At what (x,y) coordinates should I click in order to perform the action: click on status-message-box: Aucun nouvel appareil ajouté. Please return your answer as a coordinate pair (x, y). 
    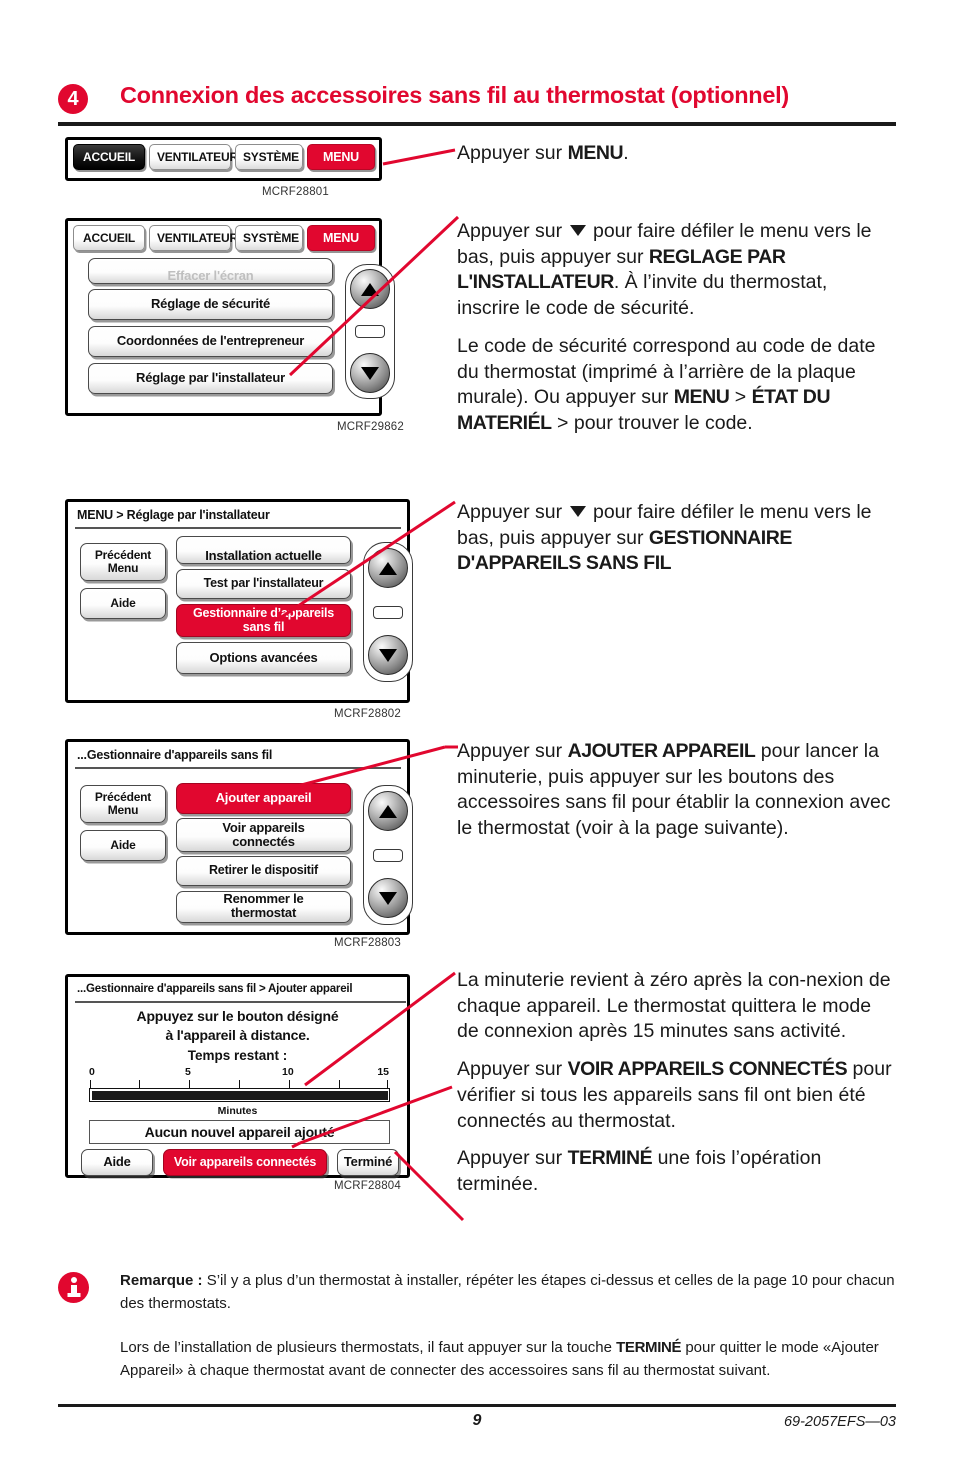
    Looking at the image, I should click on (239, 1132).